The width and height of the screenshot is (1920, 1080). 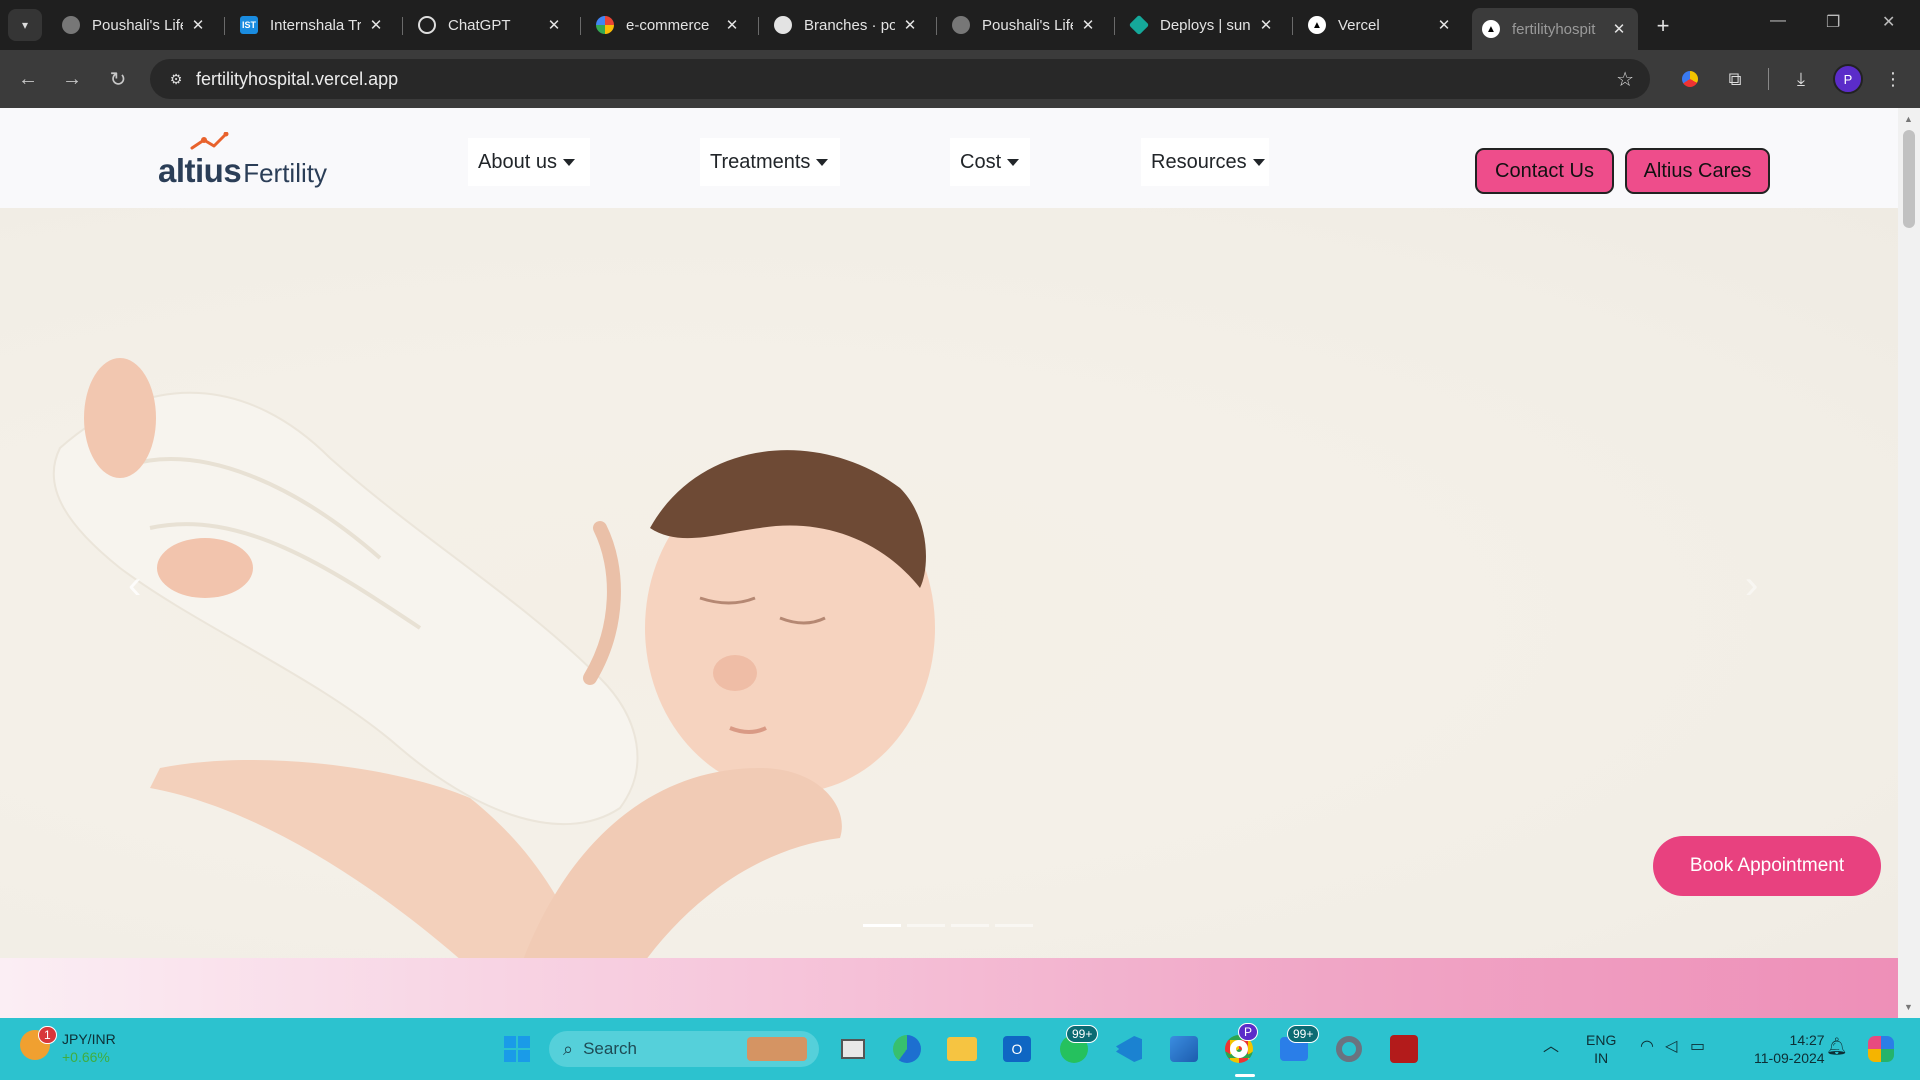 I want to click on tab-title: Deploys | sun, so click(x=1205, y=25).